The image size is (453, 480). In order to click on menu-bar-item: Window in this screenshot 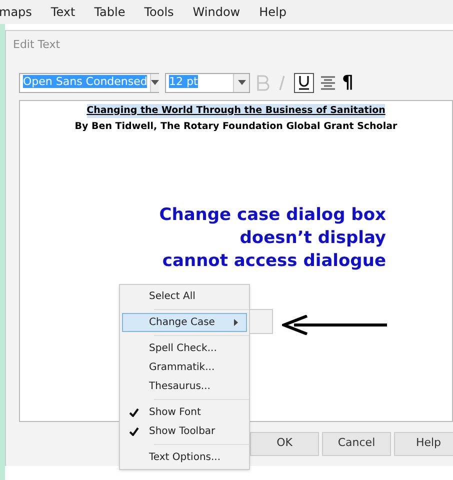, I will do `click(216, 12)`.